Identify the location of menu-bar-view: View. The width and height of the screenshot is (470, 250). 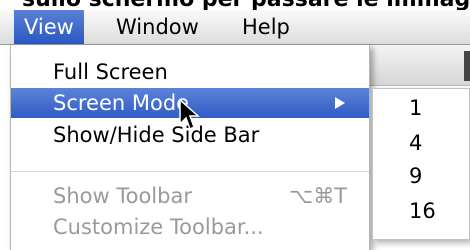
(49, 27).